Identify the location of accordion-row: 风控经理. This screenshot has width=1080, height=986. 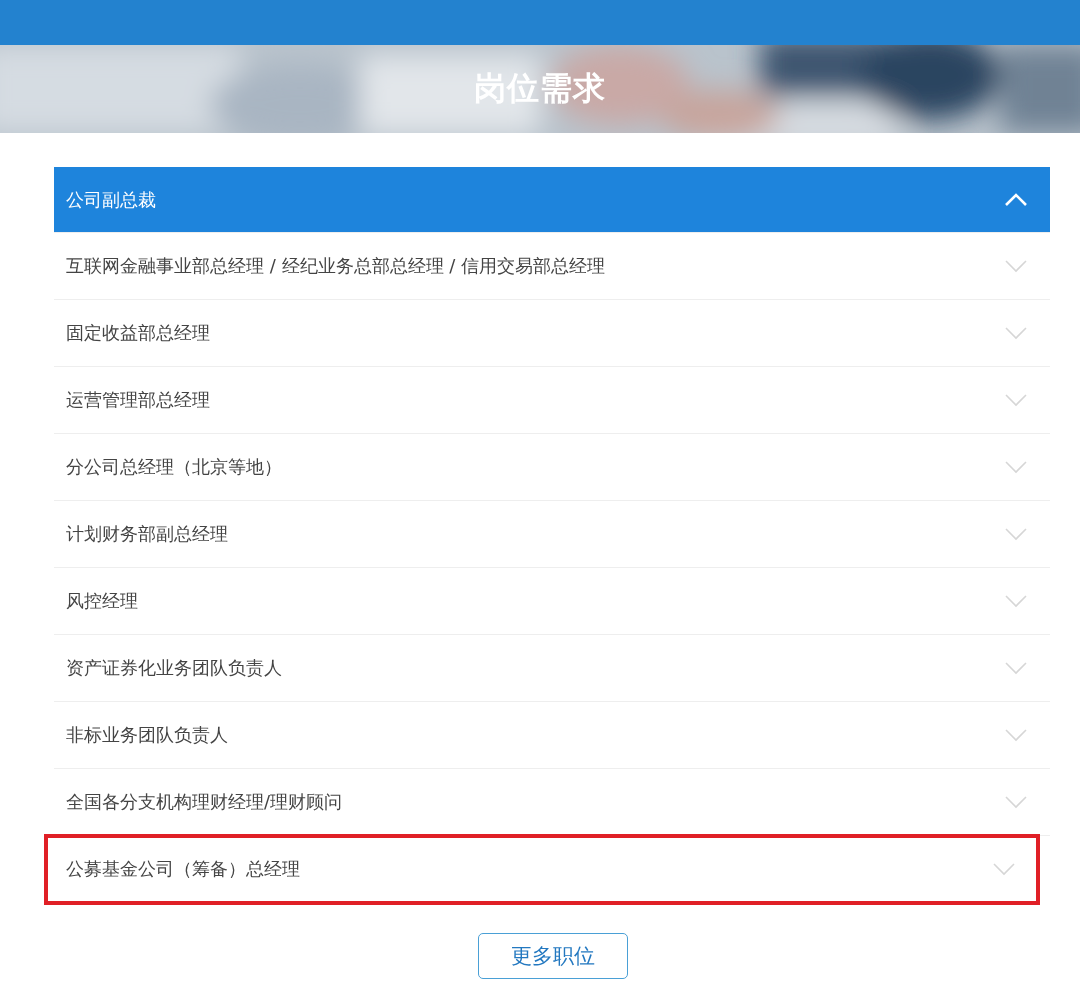
(552, 601).